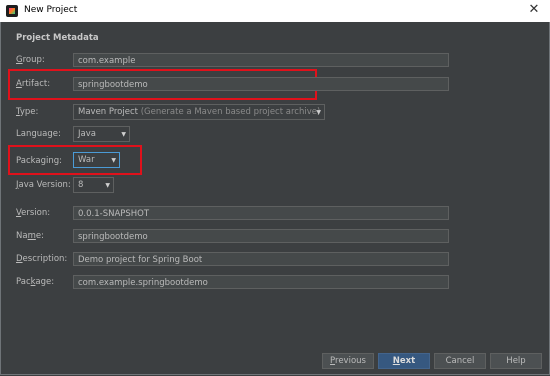  What do you see at coordinates (33, 213) in the screenshot?
I see `version-label: Version:` at bounding box center [33, 213].